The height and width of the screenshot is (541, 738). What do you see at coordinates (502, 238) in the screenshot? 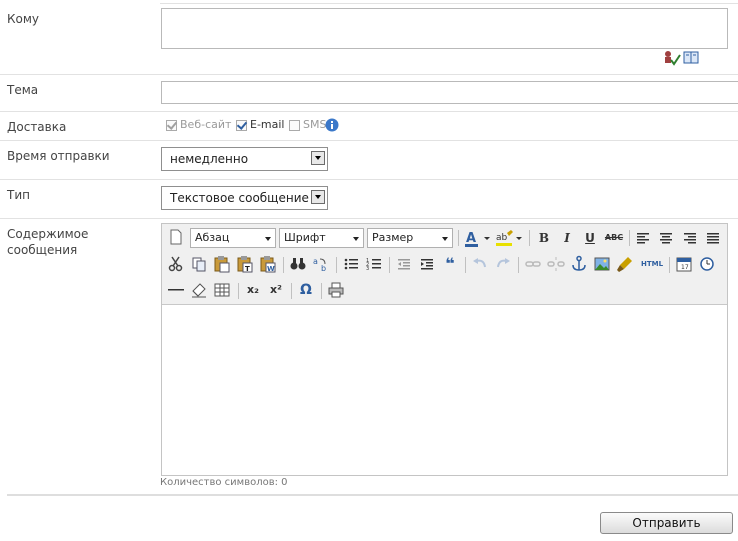
I see `svg-text: ab` at bounding box center [502, 238].